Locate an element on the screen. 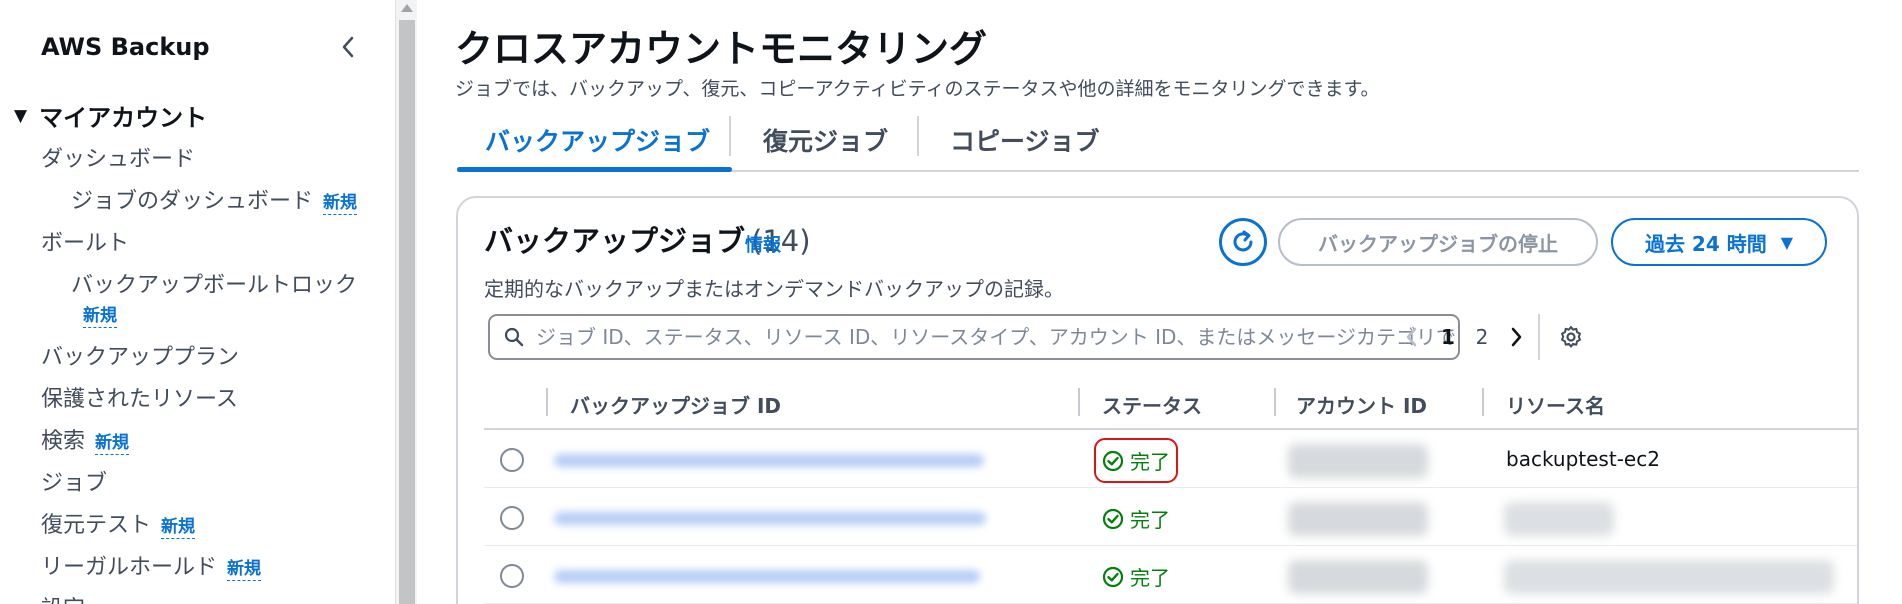  sidebar-item-label: リーガルホールド is located at coordinates (129, 567).